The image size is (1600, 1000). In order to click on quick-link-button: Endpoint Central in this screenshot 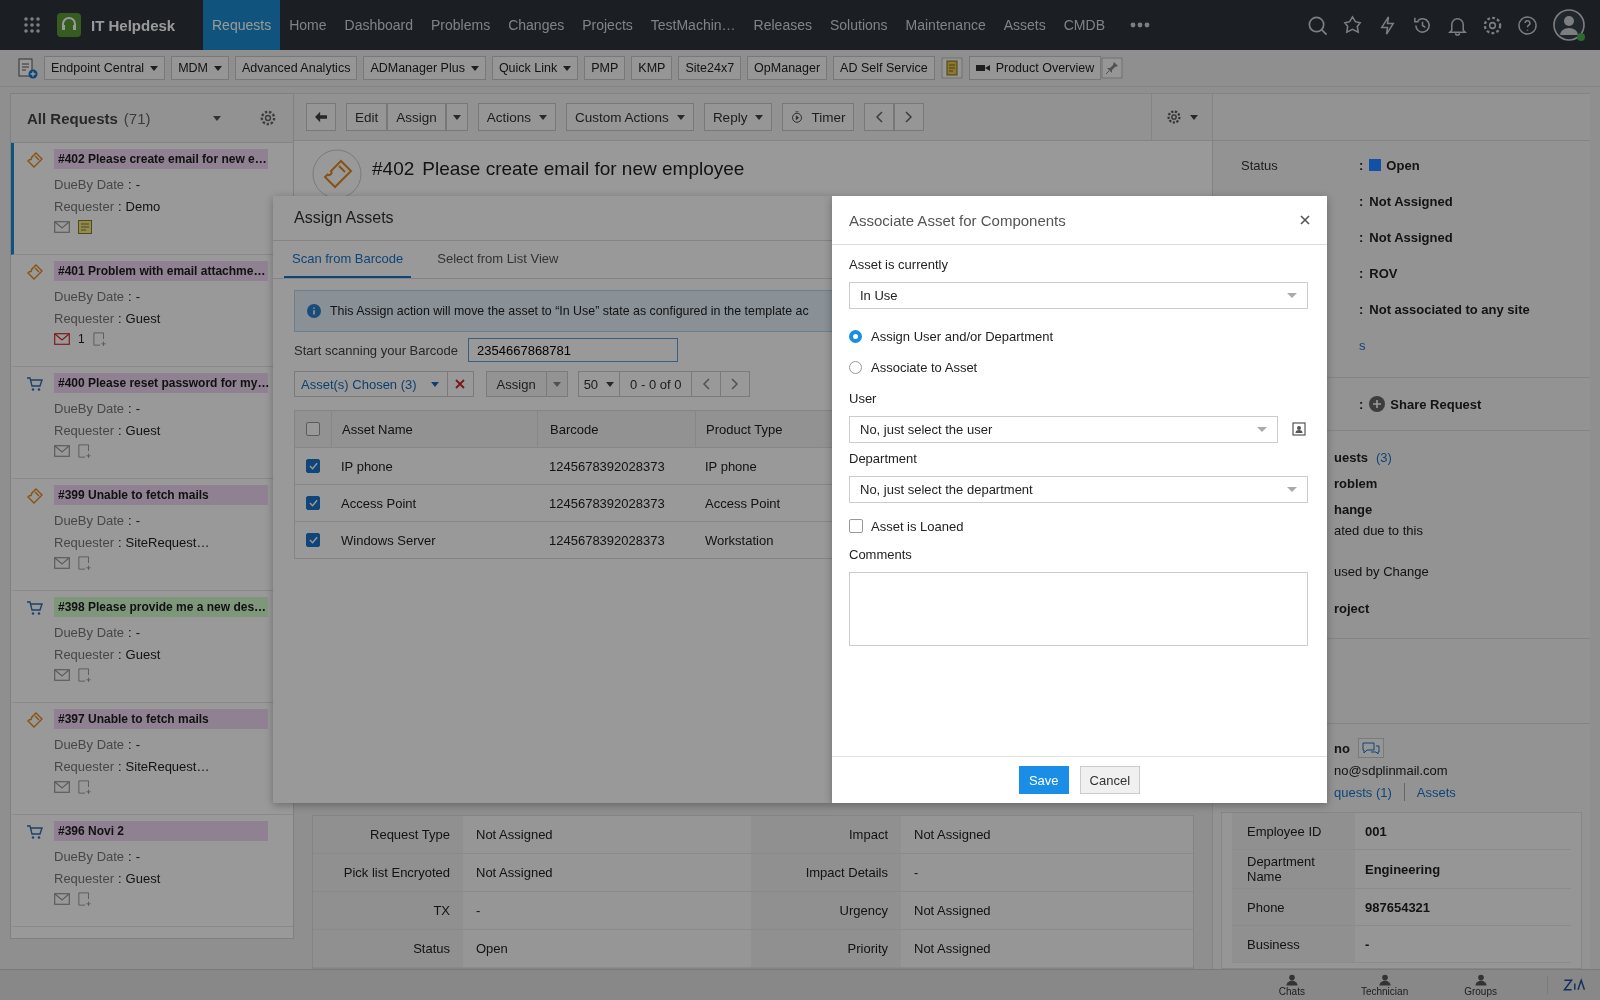, I will do `click(105, 68)`.